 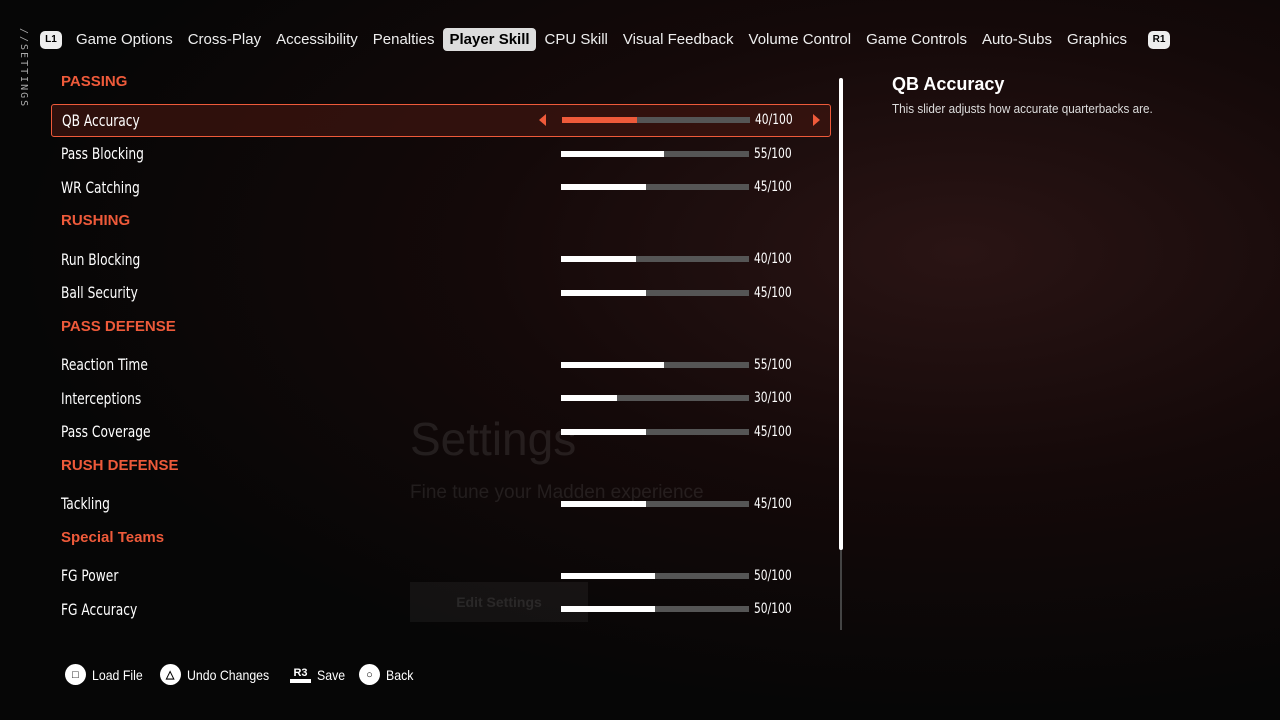 I want to click on slider-row-reaction-time: Reaction Time 55/100, so click(x=441, y=365).